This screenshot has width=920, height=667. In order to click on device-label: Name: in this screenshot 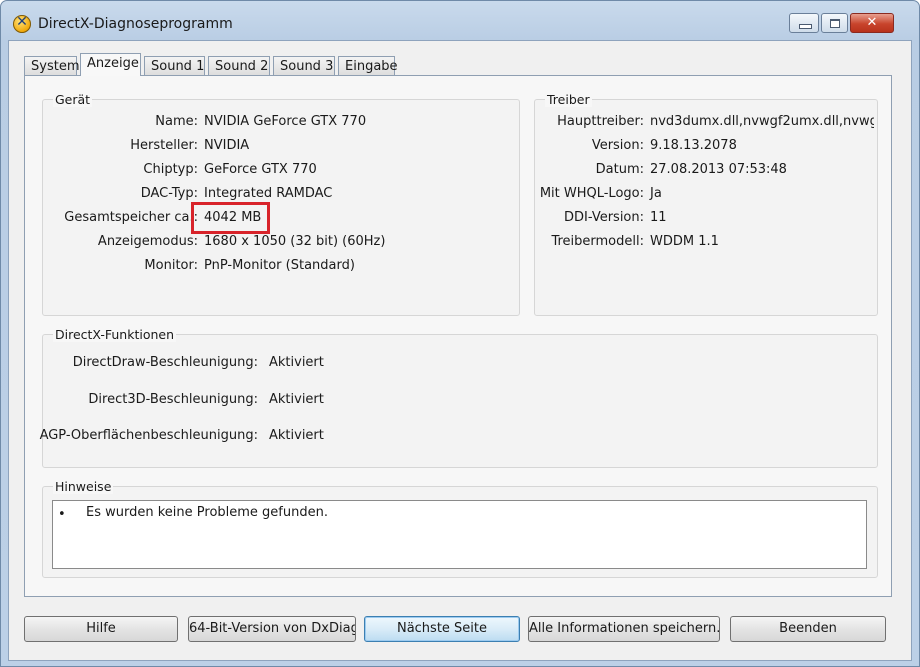, I will do `click(176, 121)`.